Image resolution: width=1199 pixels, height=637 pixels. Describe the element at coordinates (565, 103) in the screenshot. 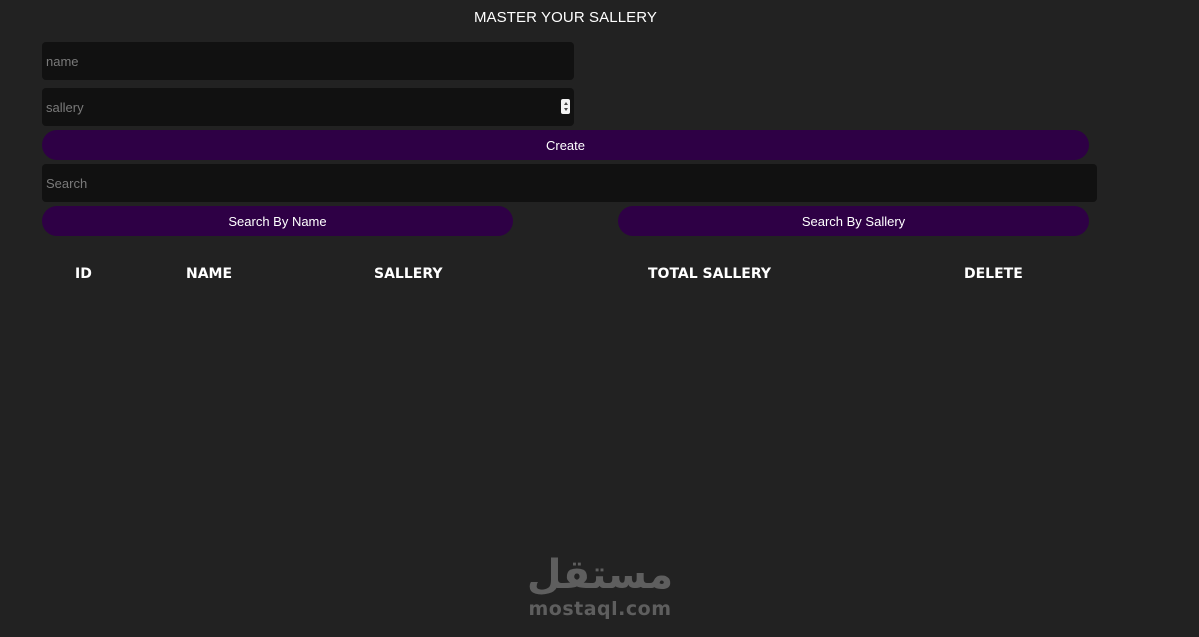

I see `spin-up-icon` at that location.